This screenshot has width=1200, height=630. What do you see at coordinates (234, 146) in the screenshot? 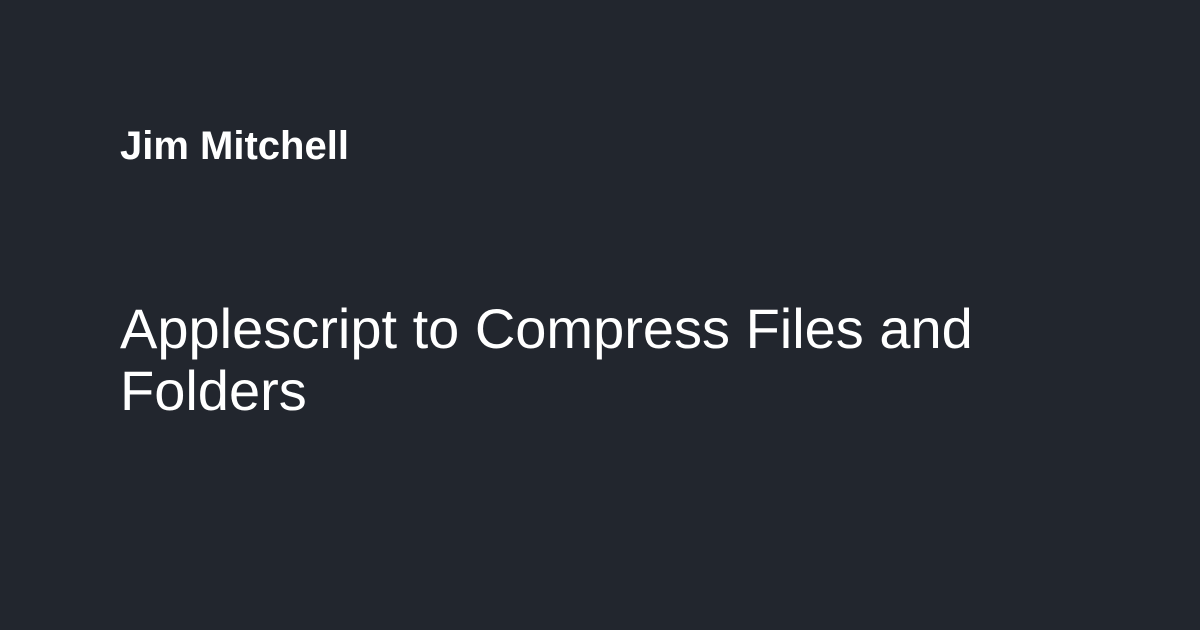
I see `author-name: Jim Mitchell` at bounding box center [234, 146].